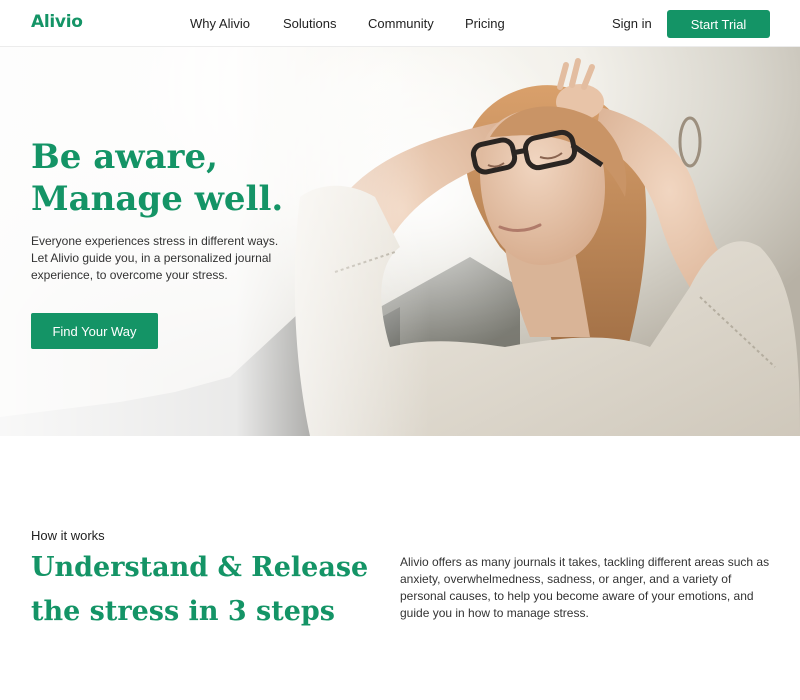  Describe the element at coordinates (196, 178) in the screenshot. I see `hero-title: Be aware, Manage well.` at that location.